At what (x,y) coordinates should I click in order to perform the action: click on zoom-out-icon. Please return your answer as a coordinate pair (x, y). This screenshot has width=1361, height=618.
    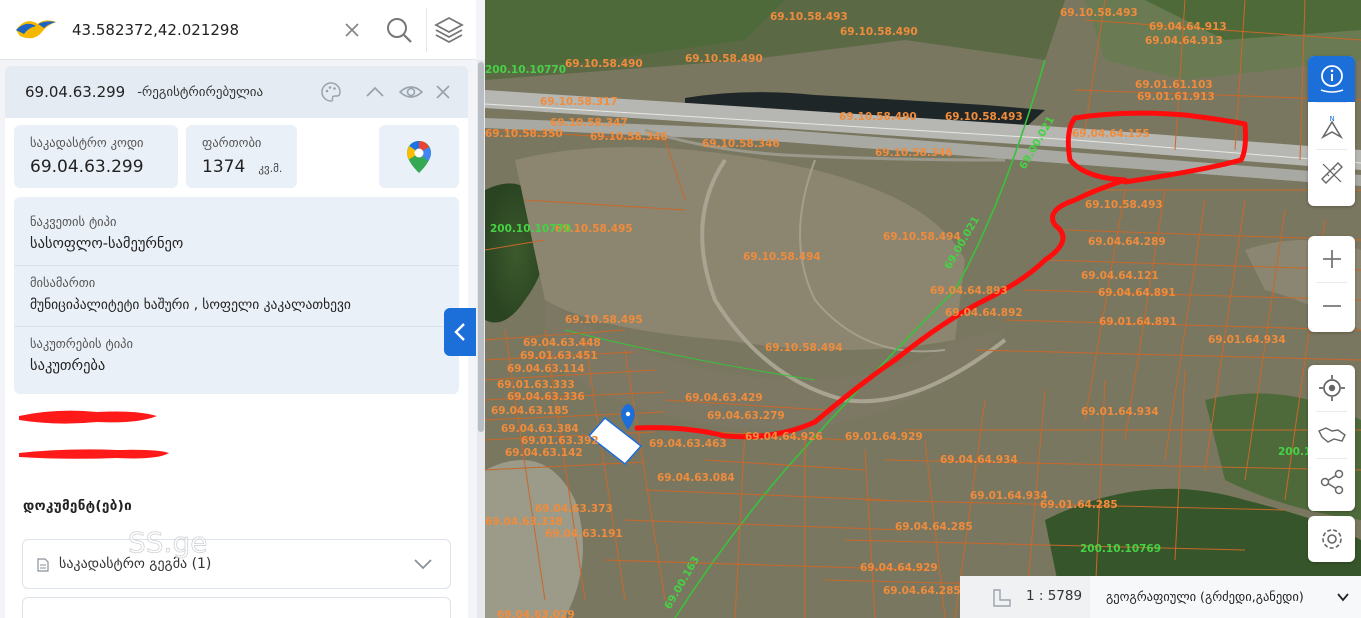
    Looking at the image, I should click on (1331, 306).